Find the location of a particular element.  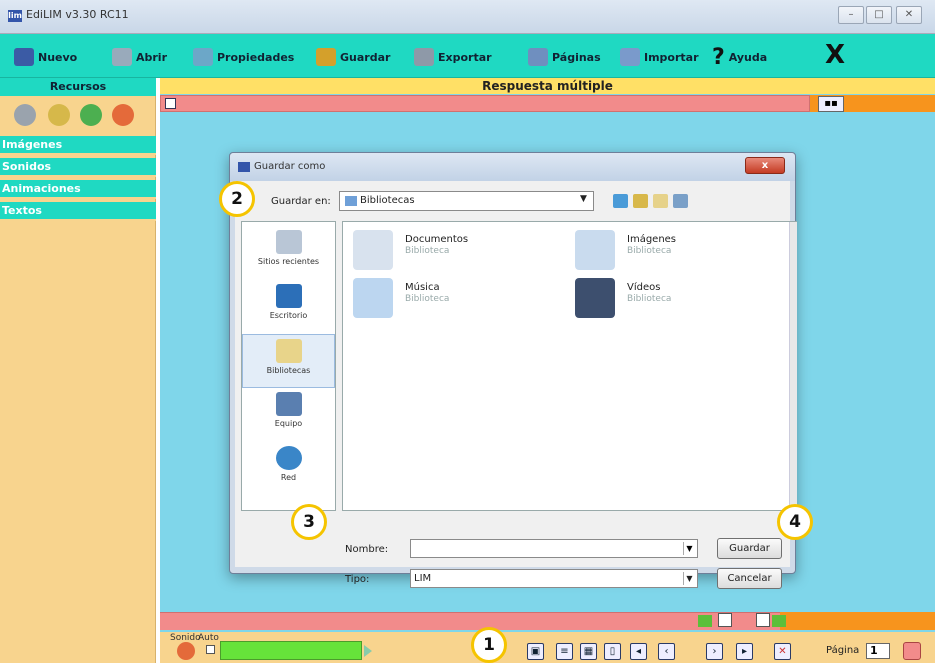

vertical-scrollbar is located at coordinates (793, 366).